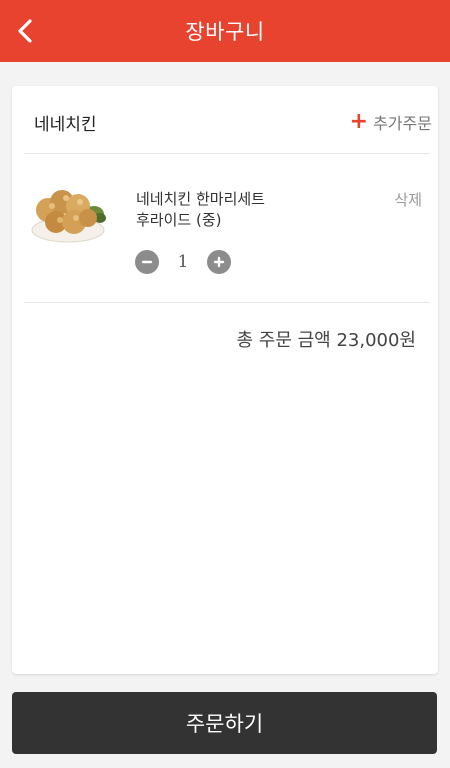 The width and height of the screenshot is (450, 768). What do you see at coordinates (228, 120) in the screenshot?
I see `store-row: 네네치킨 + 추가주문` at bounding box center [228, 120].